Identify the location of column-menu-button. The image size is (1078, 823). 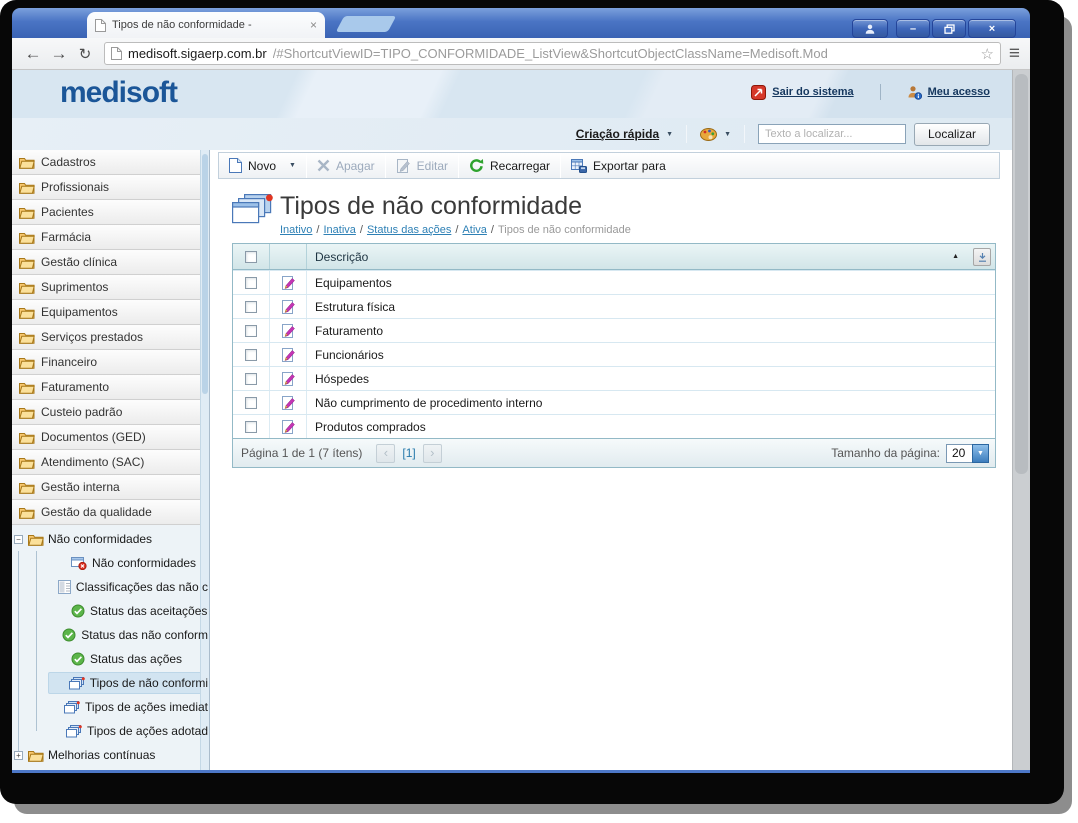
(982, 257).